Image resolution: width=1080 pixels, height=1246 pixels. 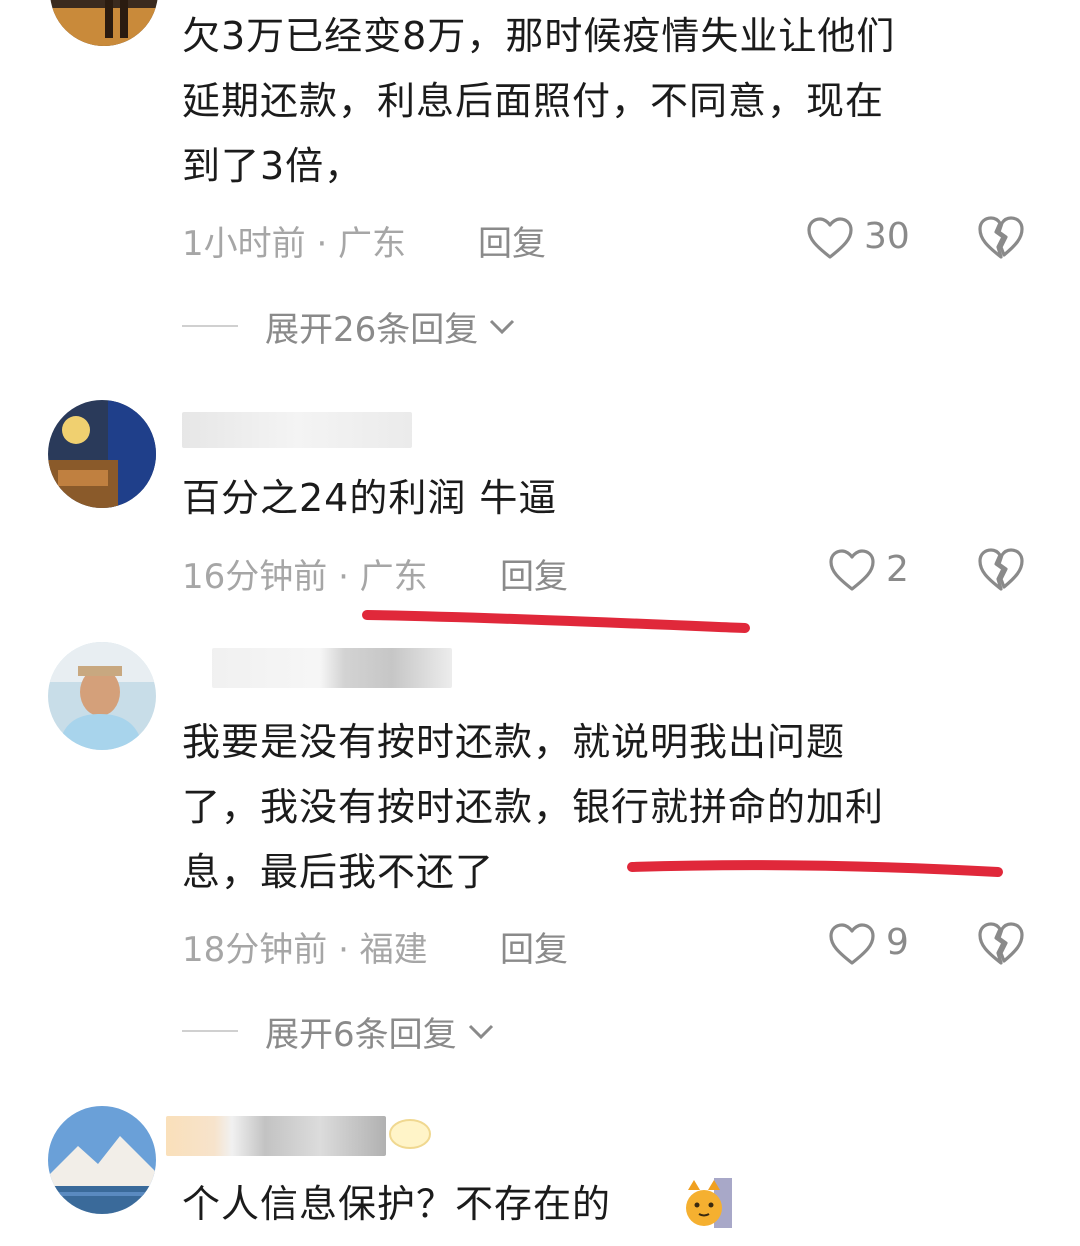 I want to click on comment-text: 个人信息保护？不存在的, so click(x=397, y=1204).